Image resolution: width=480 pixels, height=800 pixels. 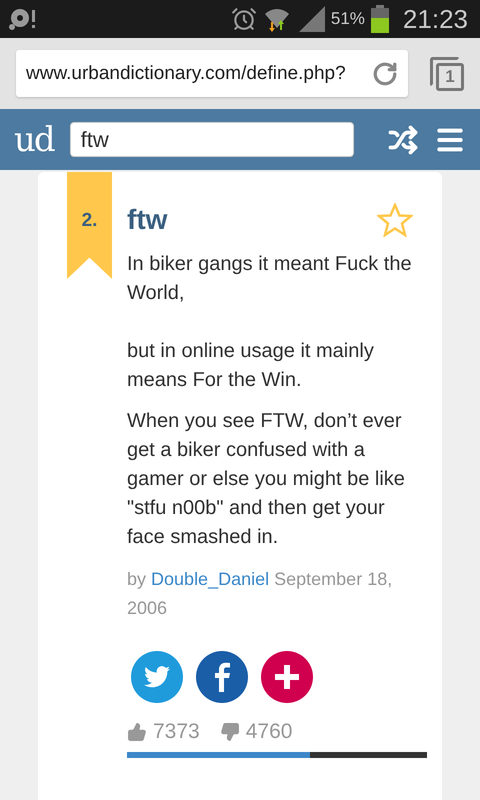 What do you see at coordinates (450, 76) in the screenshot?
I see `tab-count-button: 1` at bounding box center [450, 76].